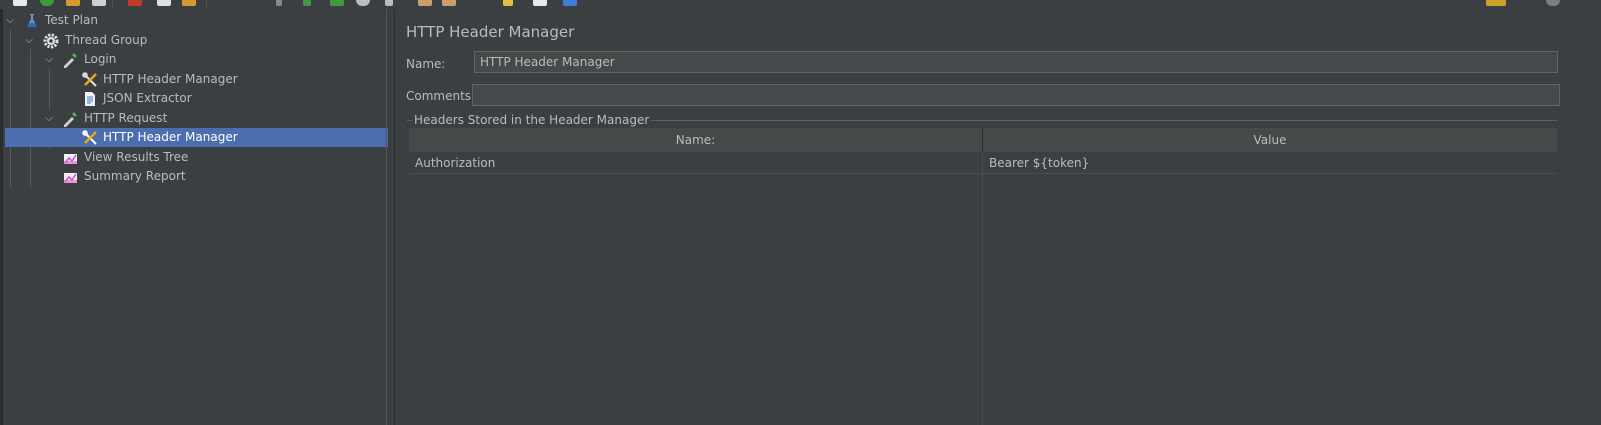  What do you see at coordinates (126, 118) in the screenshot?
I see `tree-item-label: HTTP Request` at bounding box center [126, 118].